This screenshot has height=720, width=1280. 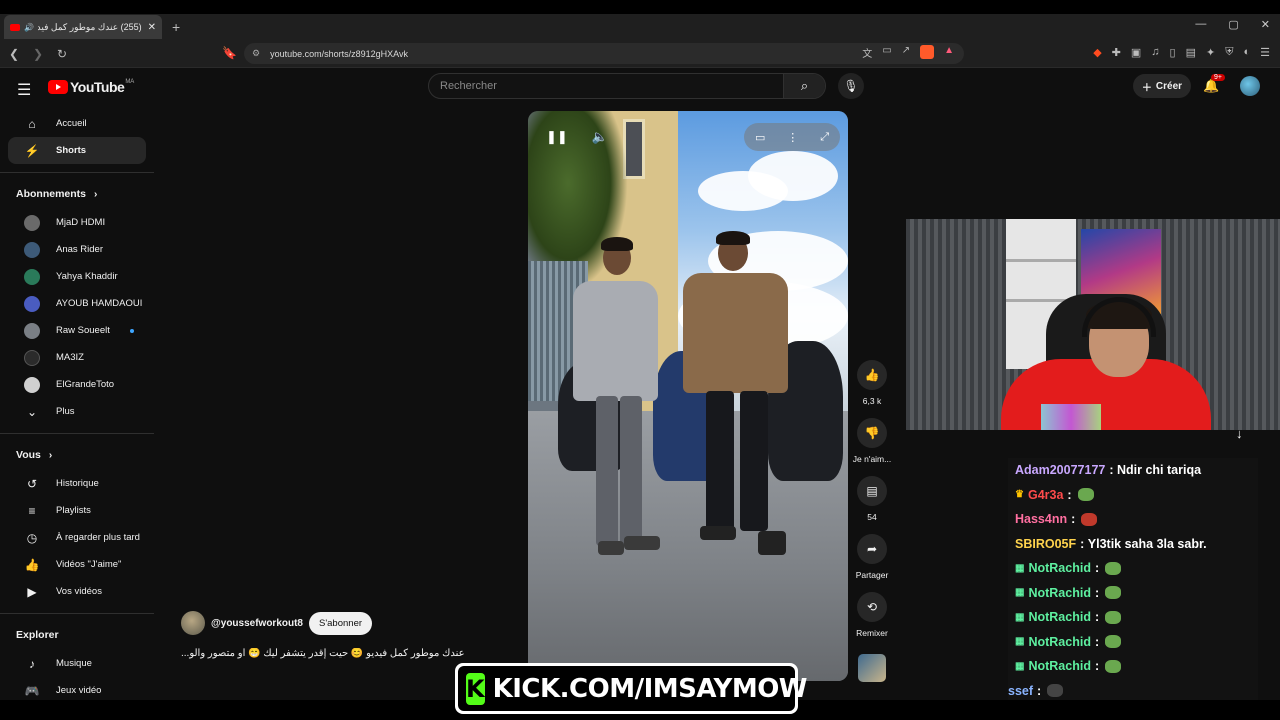 I want to click on create-button: ＋ Créer, so click(x=1162, y=86).